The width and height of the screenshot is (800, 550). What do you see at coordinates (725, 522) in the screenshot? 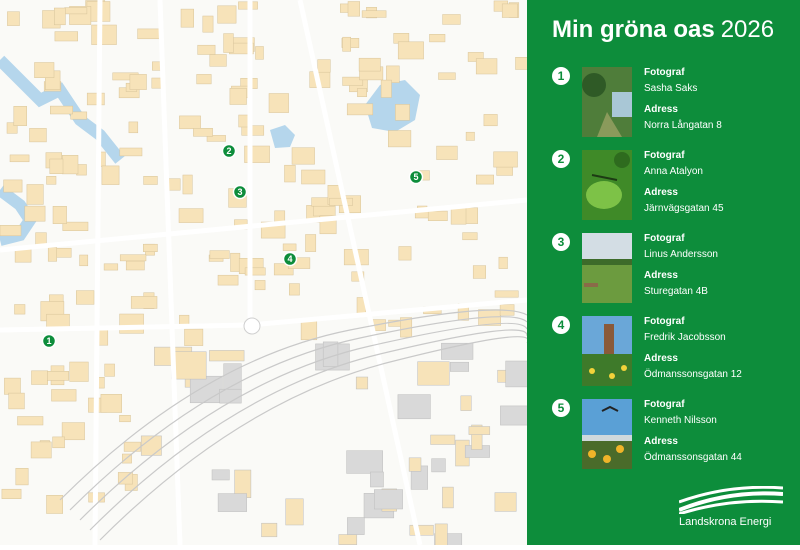
I see `logo-text: Landskrona Energi` at bounding box center [725, 522].